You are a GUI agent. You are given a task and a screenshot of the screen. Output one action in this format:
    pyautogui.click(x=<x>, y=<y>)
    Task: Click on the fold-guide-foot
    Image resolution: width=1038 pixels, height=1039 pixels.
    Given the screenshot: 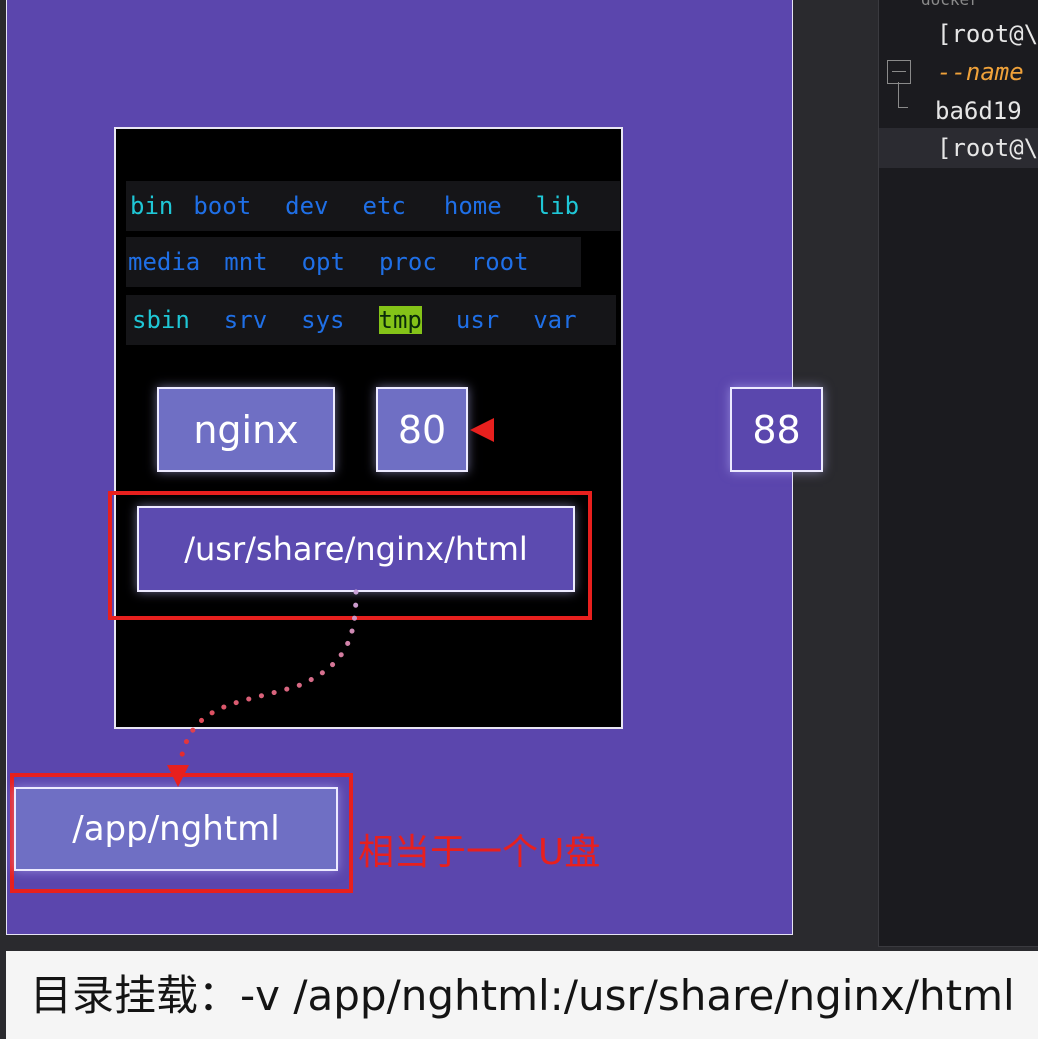 What is the action you would take?
    pyautogui.click(x=903, y=107)
    